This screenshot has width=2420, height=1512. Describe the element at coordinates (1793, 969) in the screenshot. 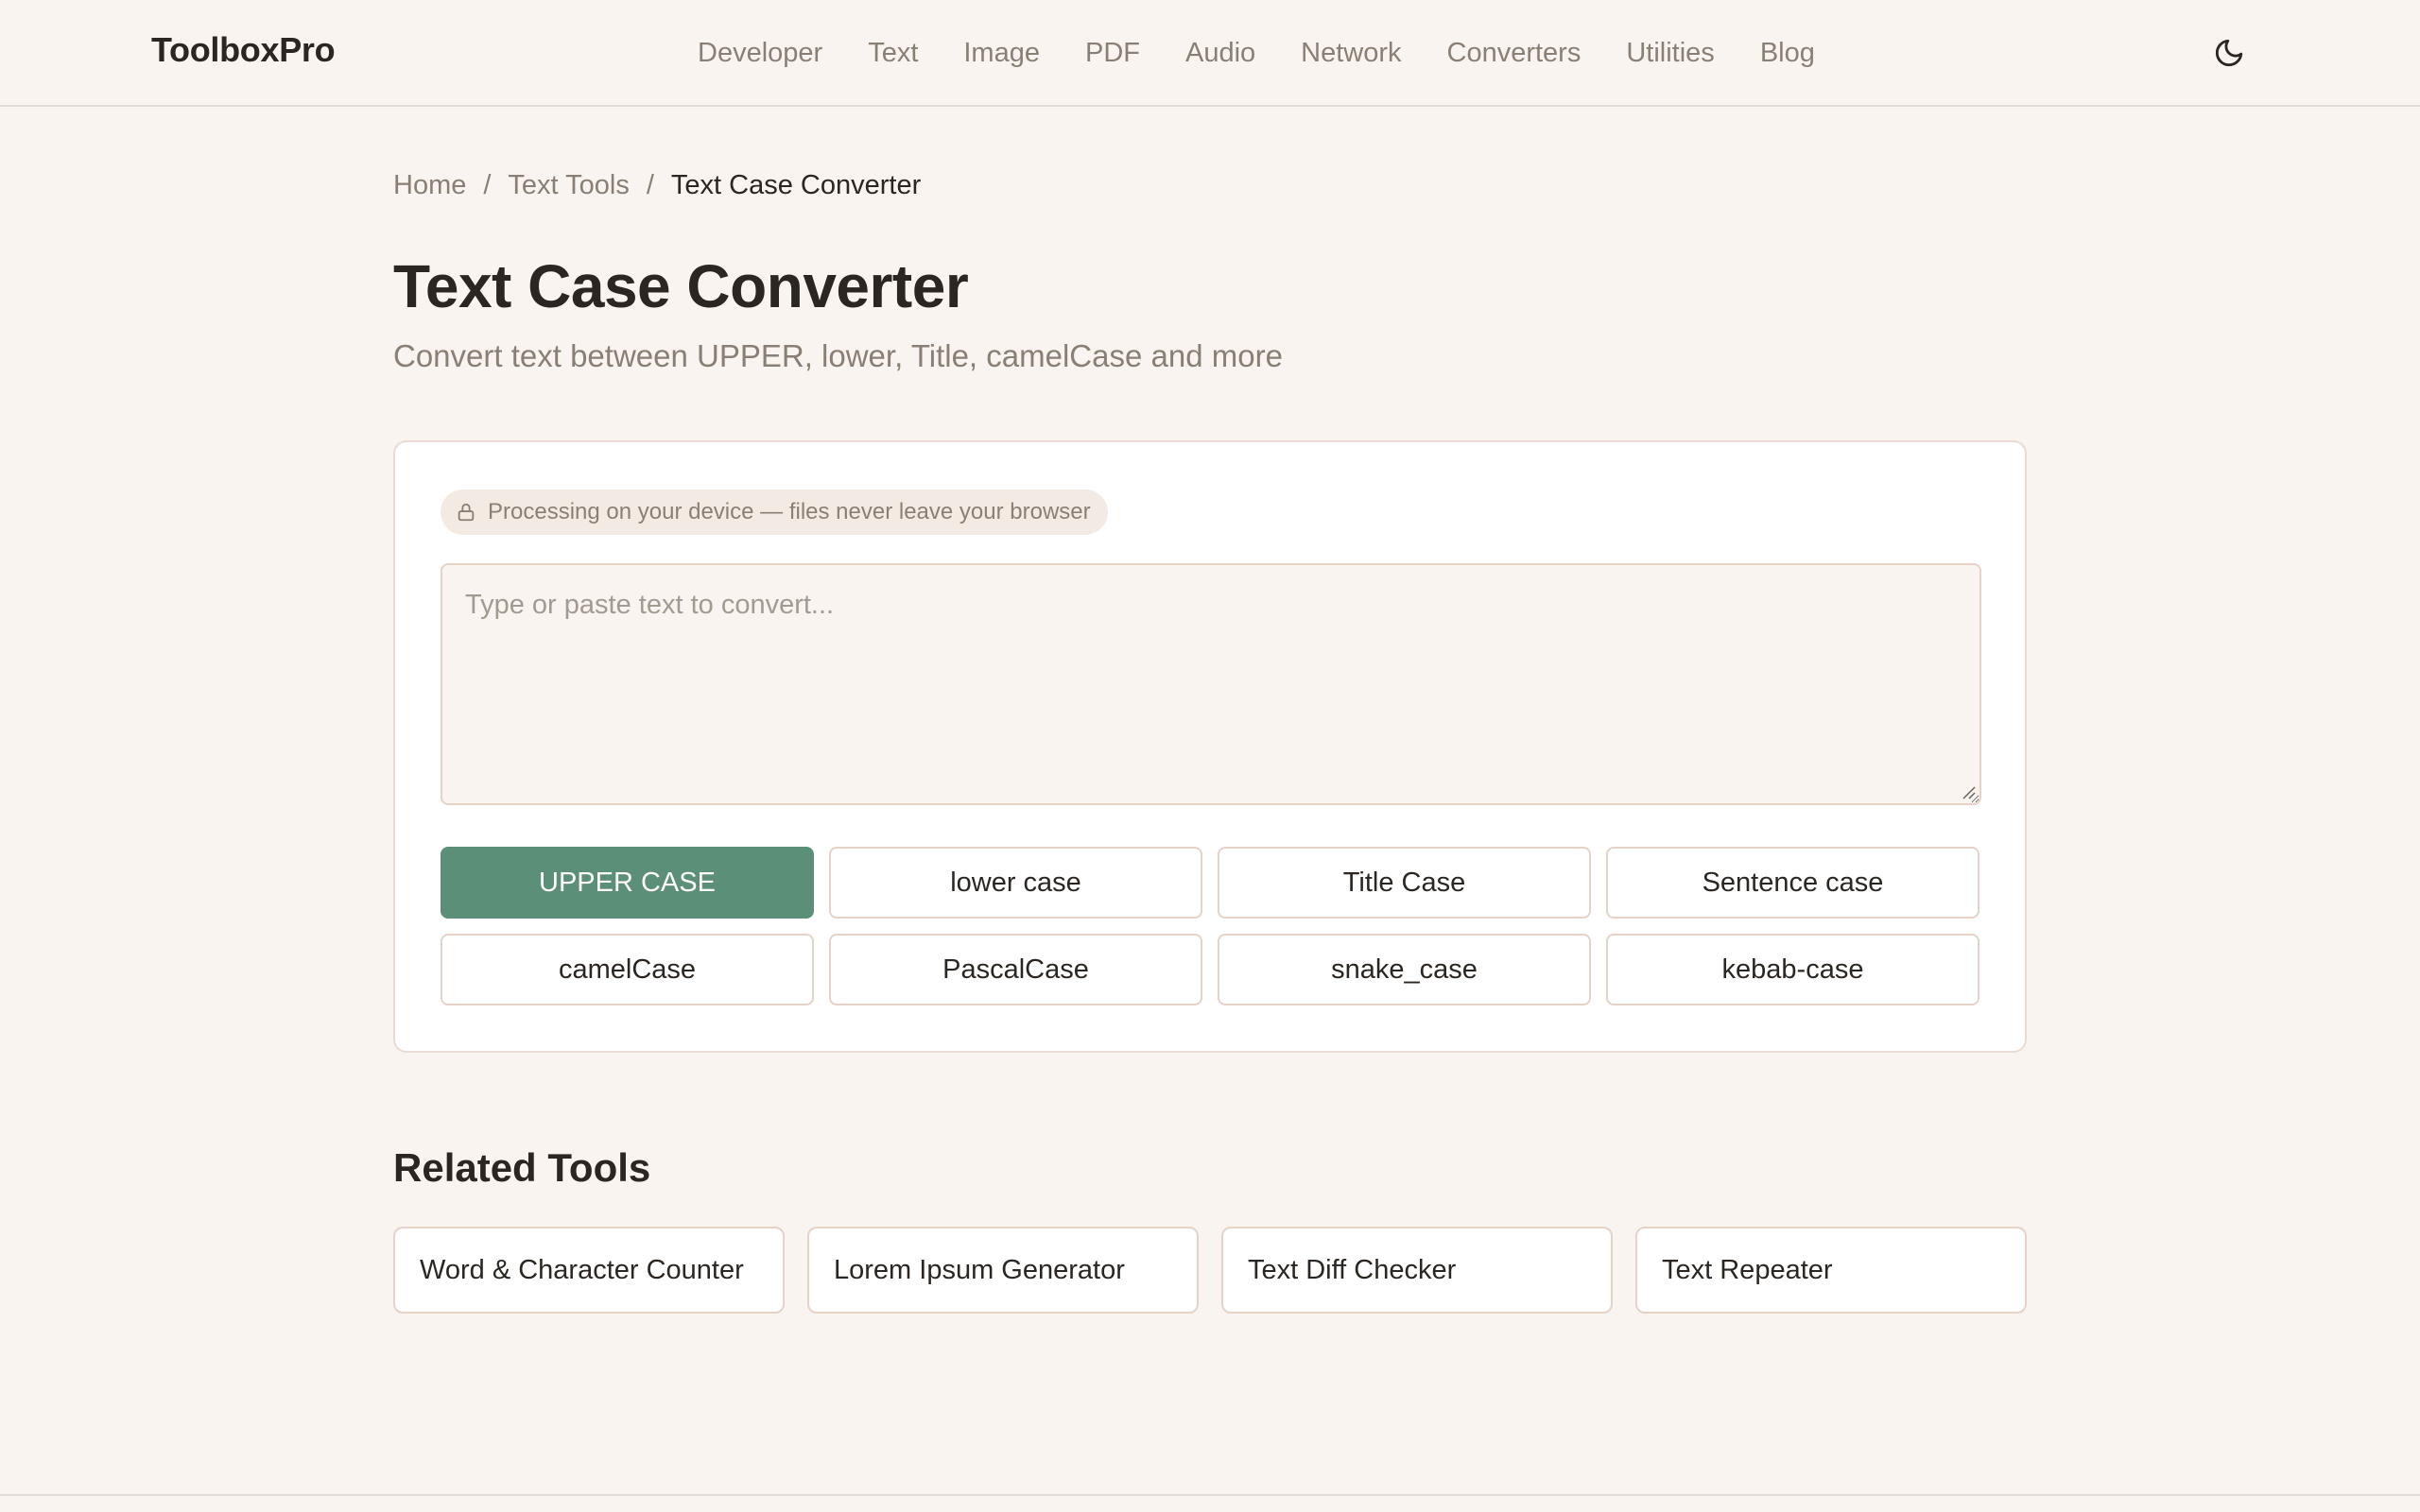

I see `kebab-case-button: kebab-case` at that location.